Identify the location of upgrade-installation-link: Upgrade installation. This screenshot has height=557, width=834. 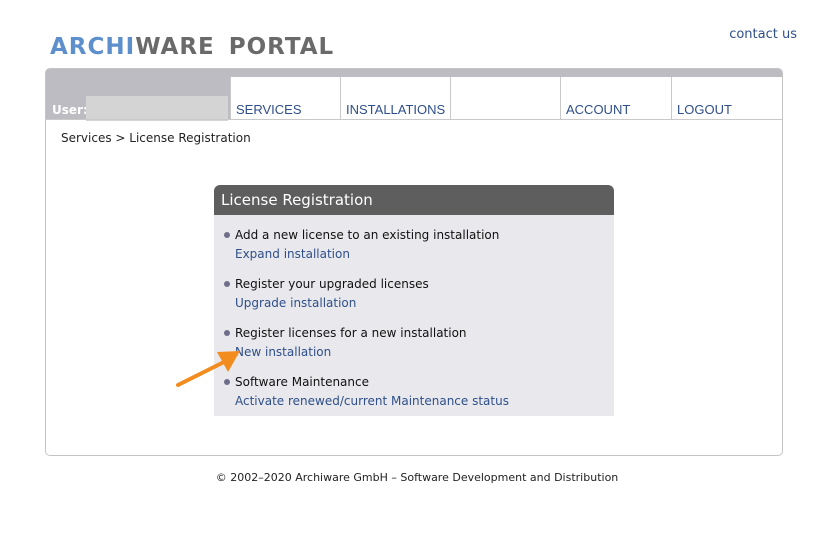
(295, 303).